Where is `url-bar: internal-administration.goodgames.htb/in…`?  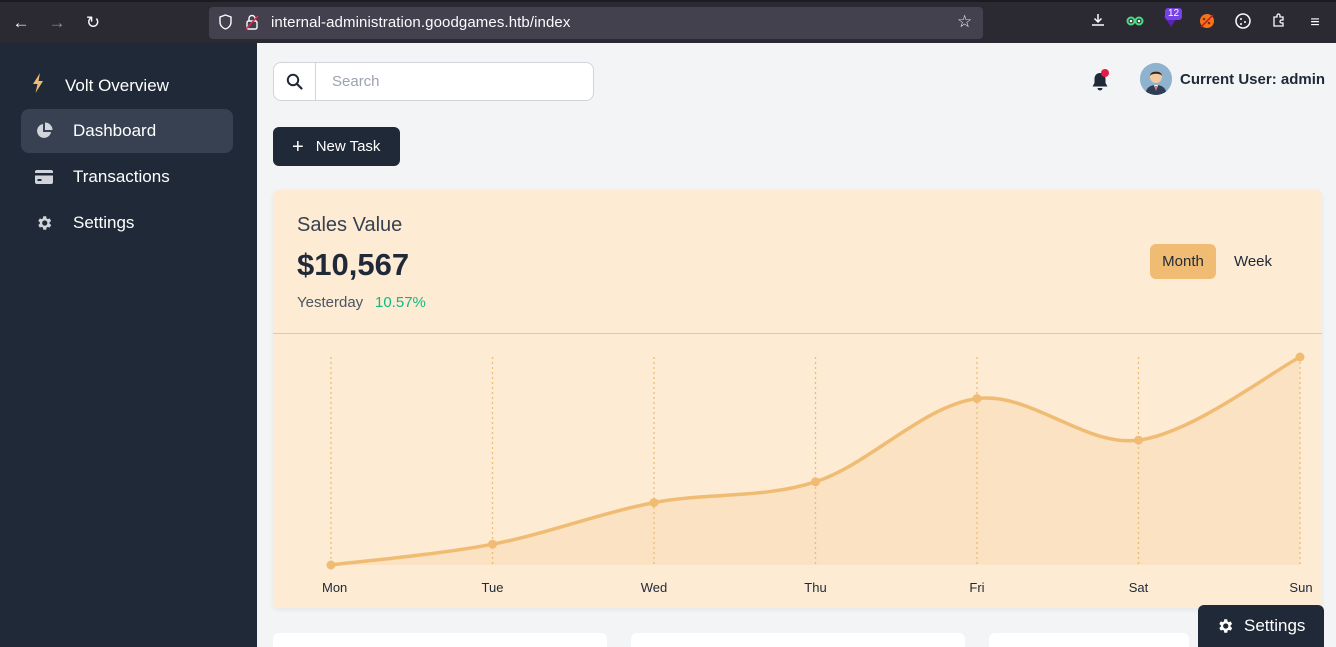
url-bar: internal-administration.goodgames.htb/in… is located at coordinates (596, 23).